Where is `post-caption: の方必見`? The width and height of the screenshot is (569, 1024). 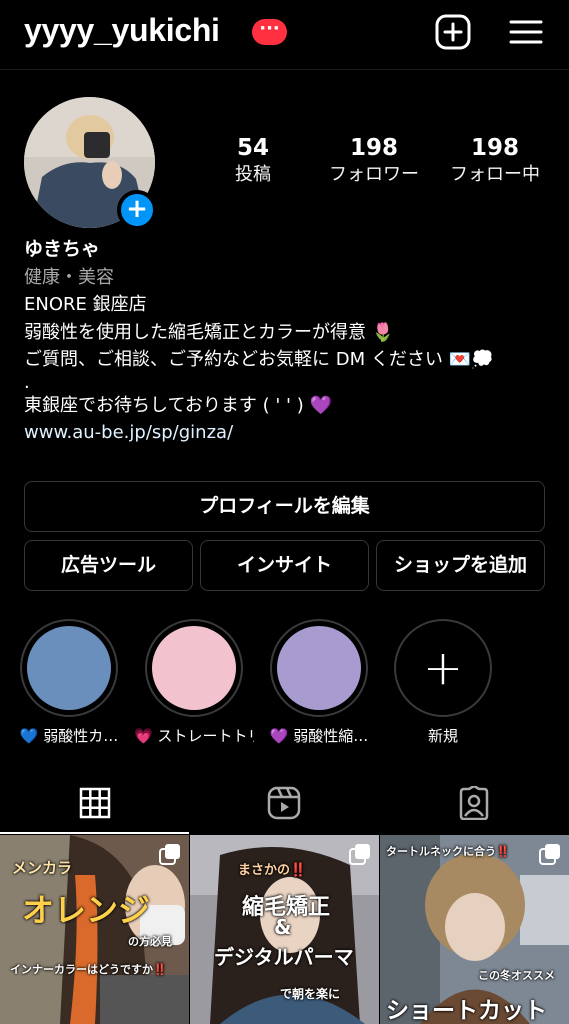
post-caption: の方必見 is located at coordinates (150, 941).